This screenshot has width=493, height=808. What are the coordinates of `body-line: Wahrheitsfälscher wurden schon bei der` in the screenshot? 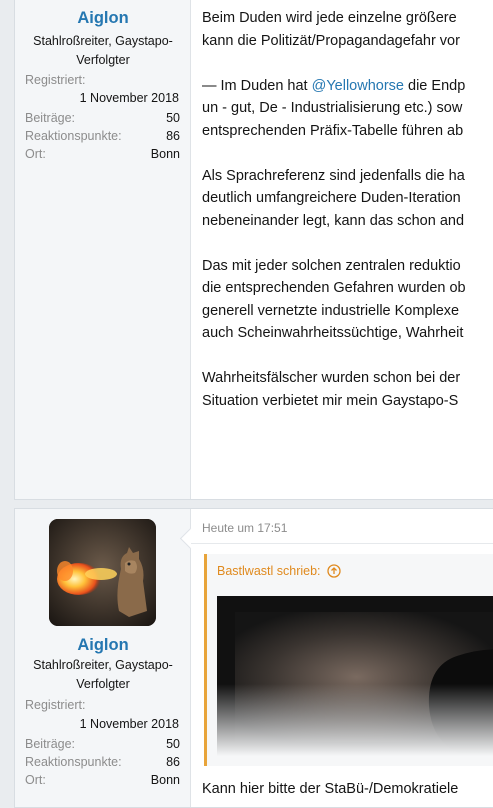 It's located at (331, 378).